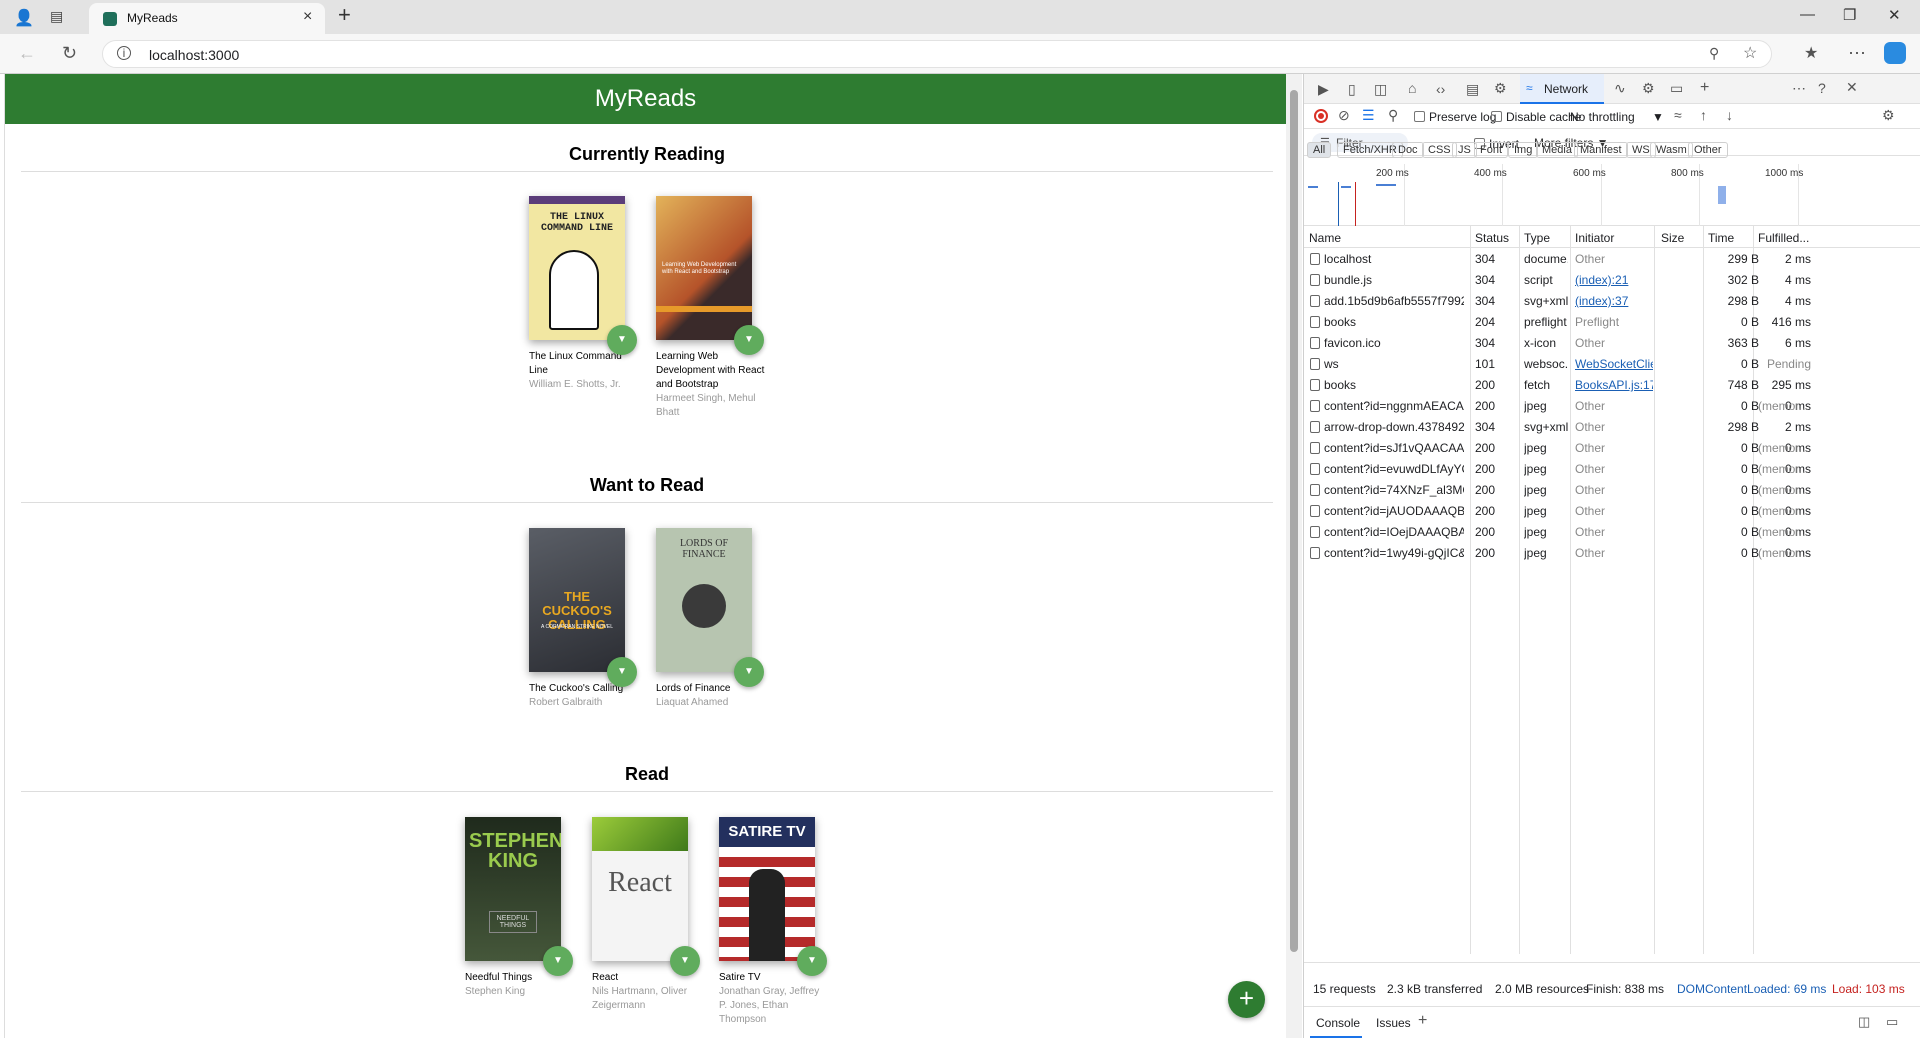  I want to click on new-tab-icon: +, so click(344, 15).